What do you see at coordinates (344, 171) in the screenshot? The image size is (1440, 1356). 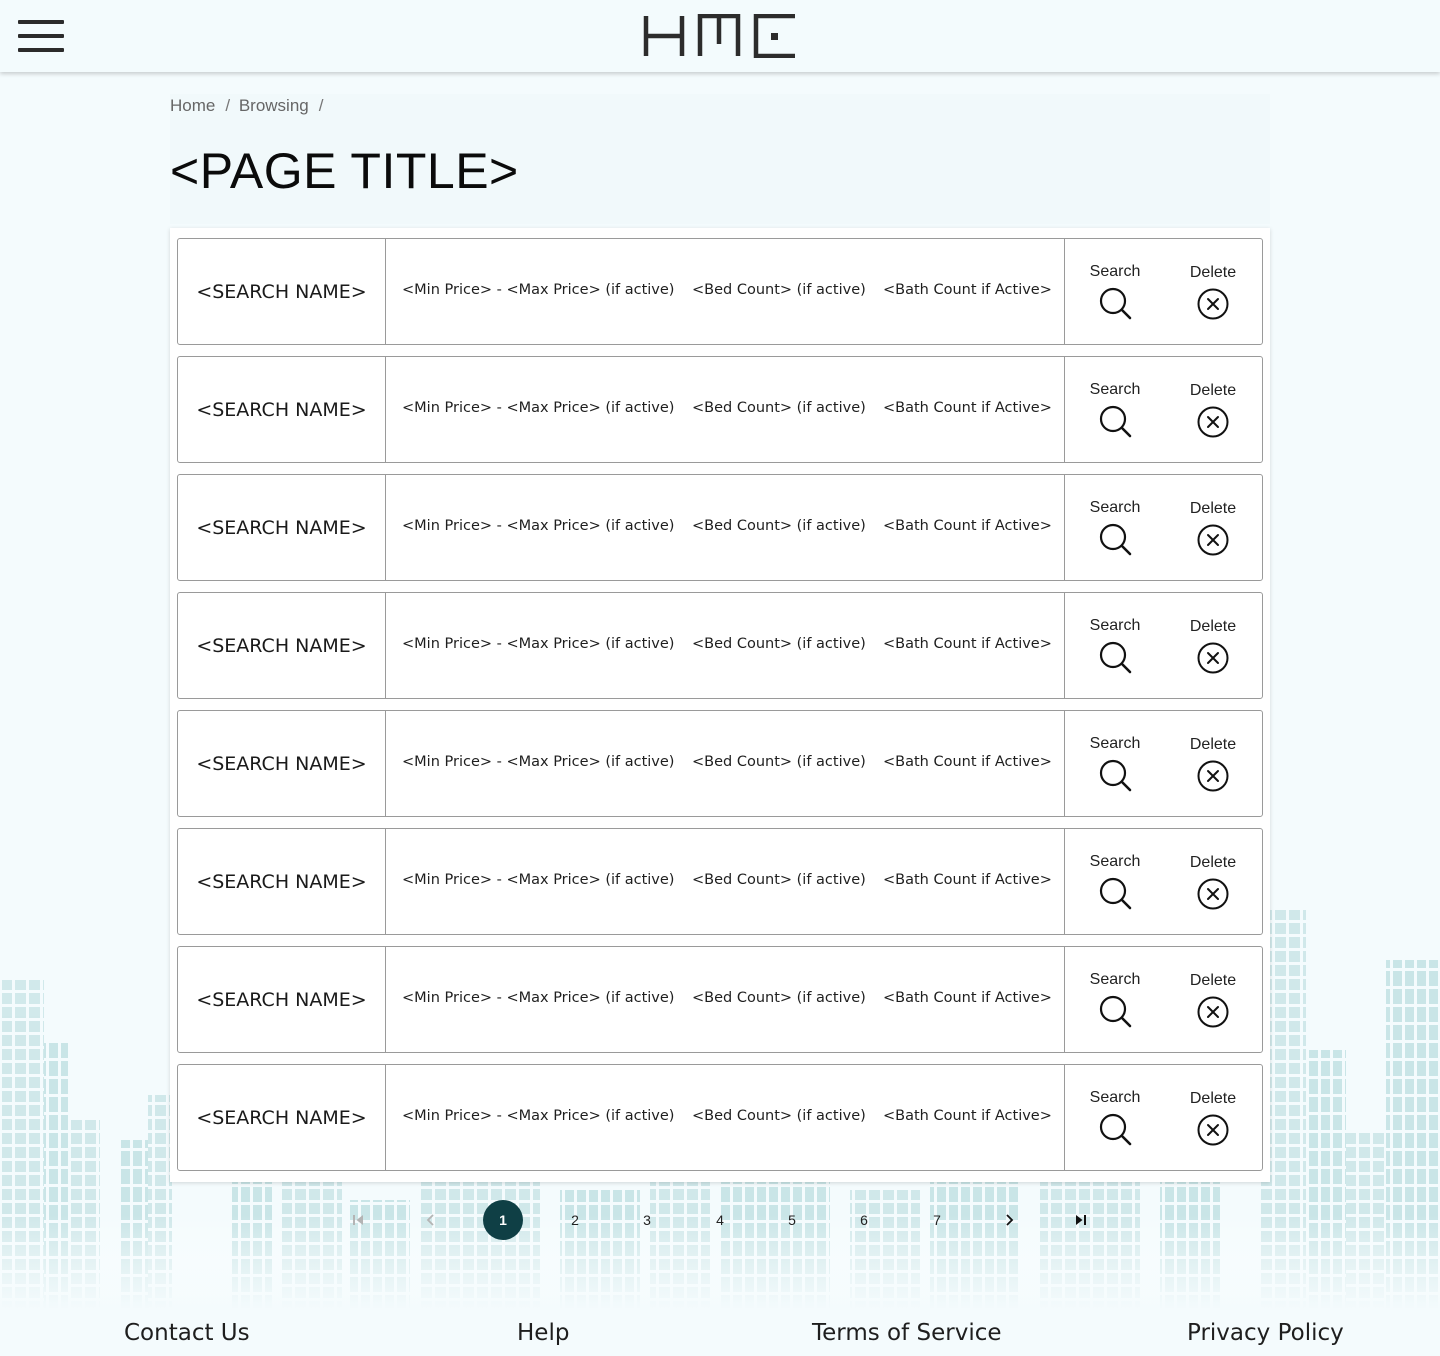 I see `page-title: <PAGE TITLE>` at bounding box center [344, 171].